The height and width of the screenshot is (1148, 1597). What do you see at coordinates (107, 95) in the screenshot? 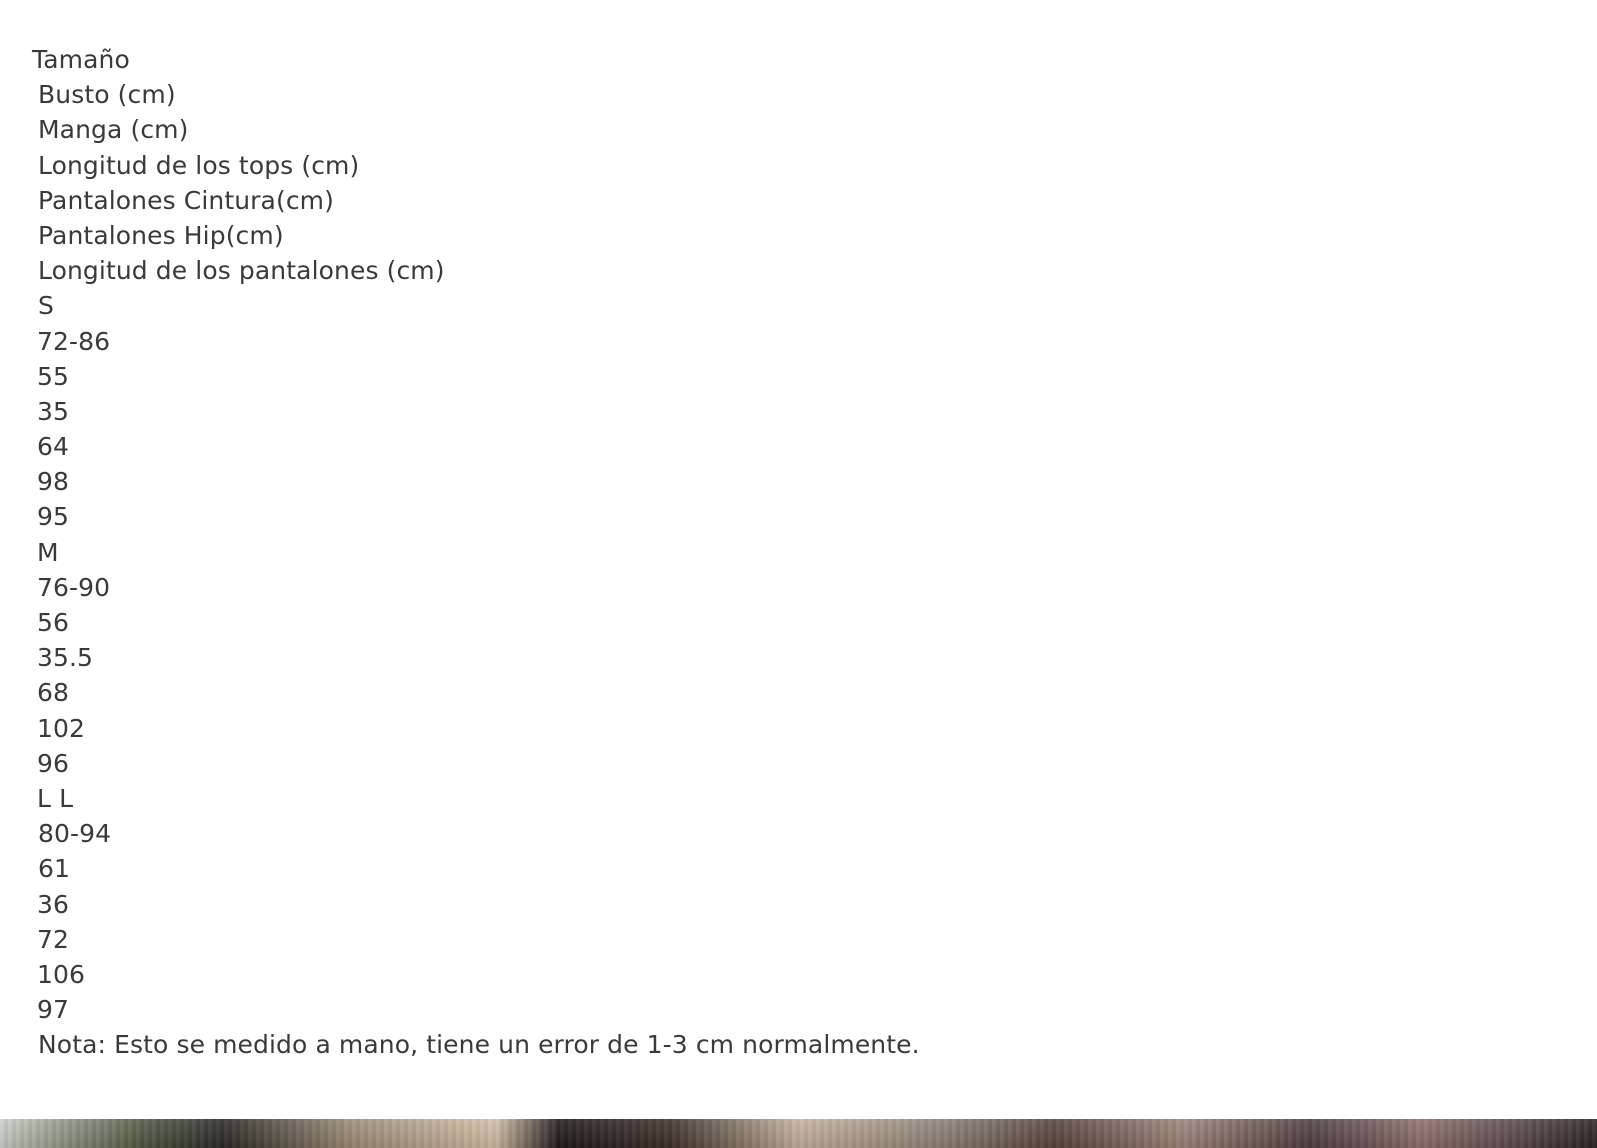
I see `column-bust: Busto (cm)` at bounding box center [107, 95].